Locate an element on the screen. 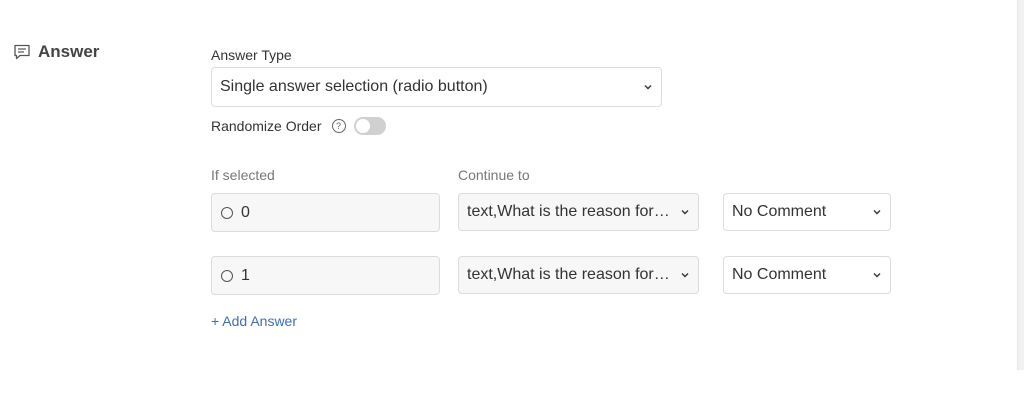 This screenshot has height=410, width=1024. answer-option-input: 1 is located at coordinates (325, 275).